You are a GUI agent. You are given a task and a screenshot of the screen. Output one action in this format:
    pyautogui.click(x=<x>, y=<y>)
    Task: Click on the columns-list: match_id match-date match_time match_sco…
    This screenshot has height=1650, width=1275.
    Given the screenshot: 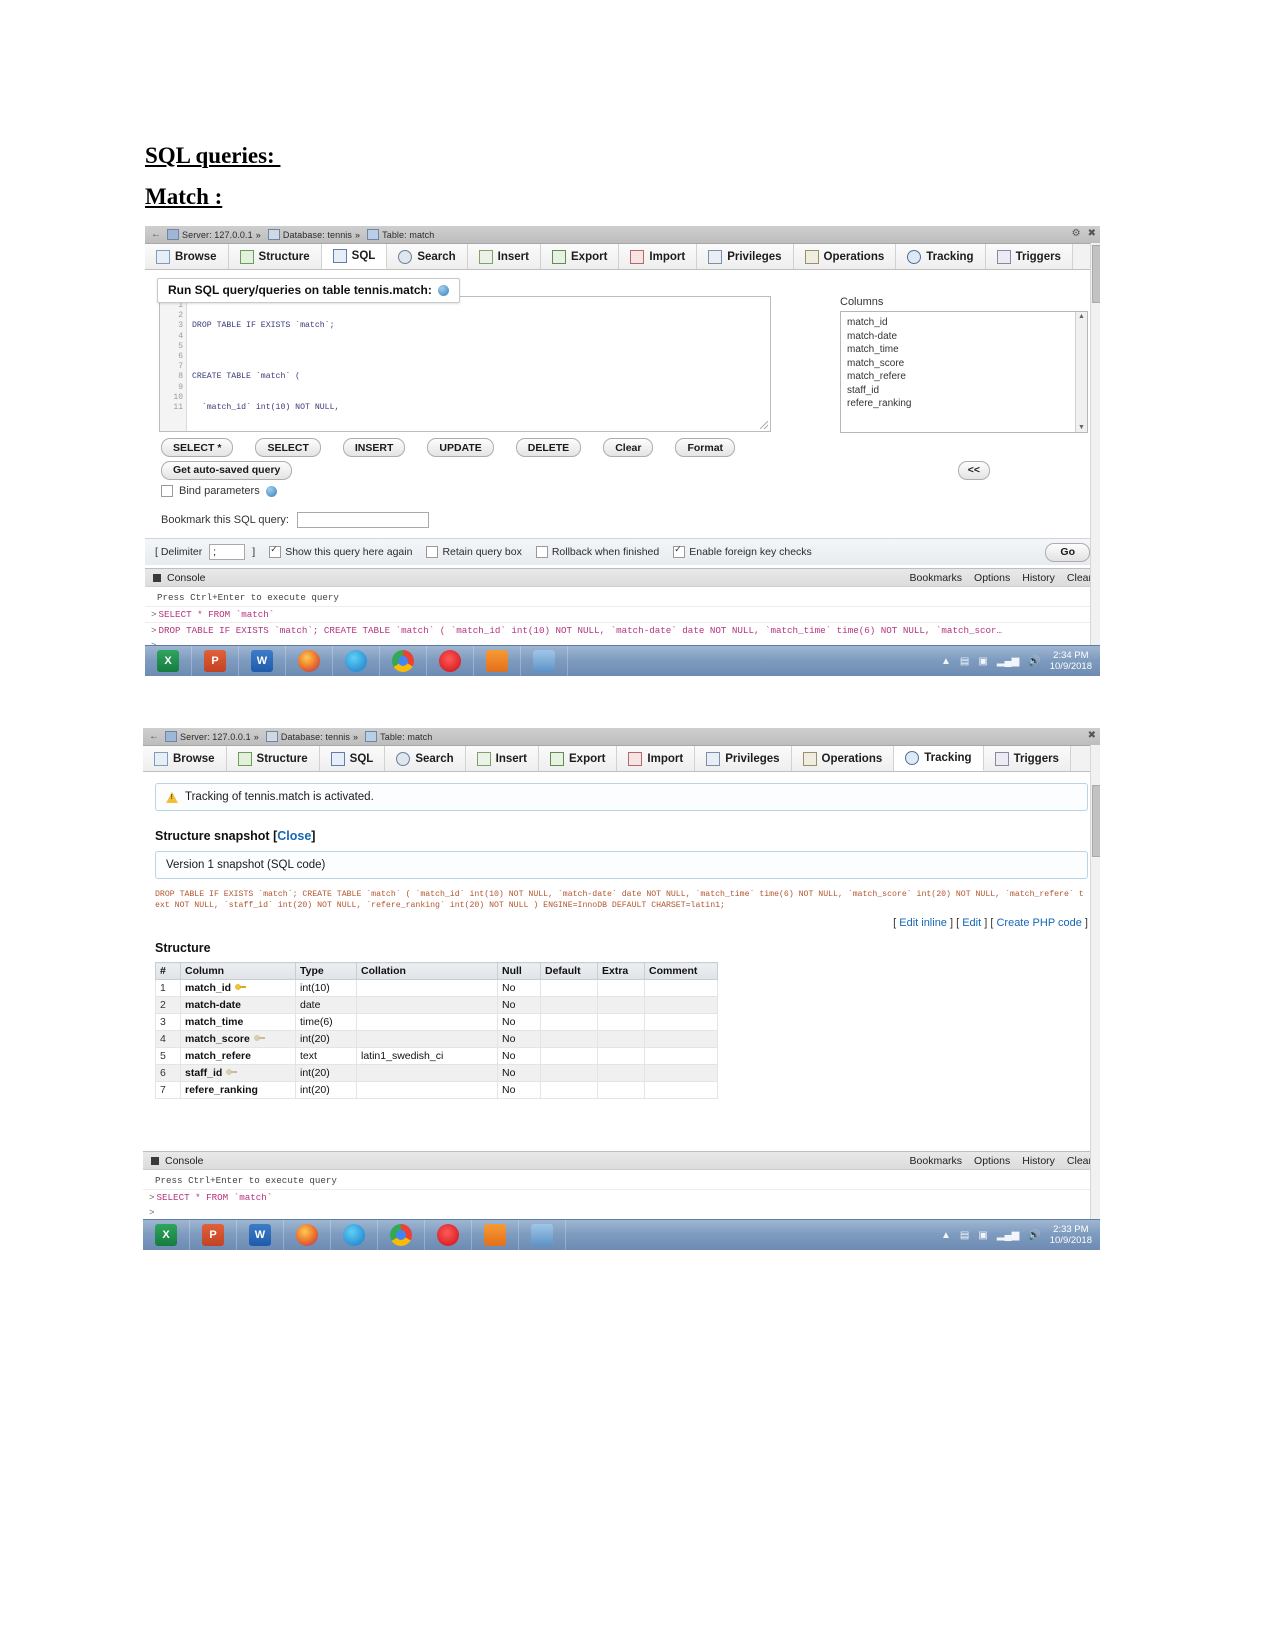 What is the action you would take?
    pyautogui.click(x=958, y=372)
    